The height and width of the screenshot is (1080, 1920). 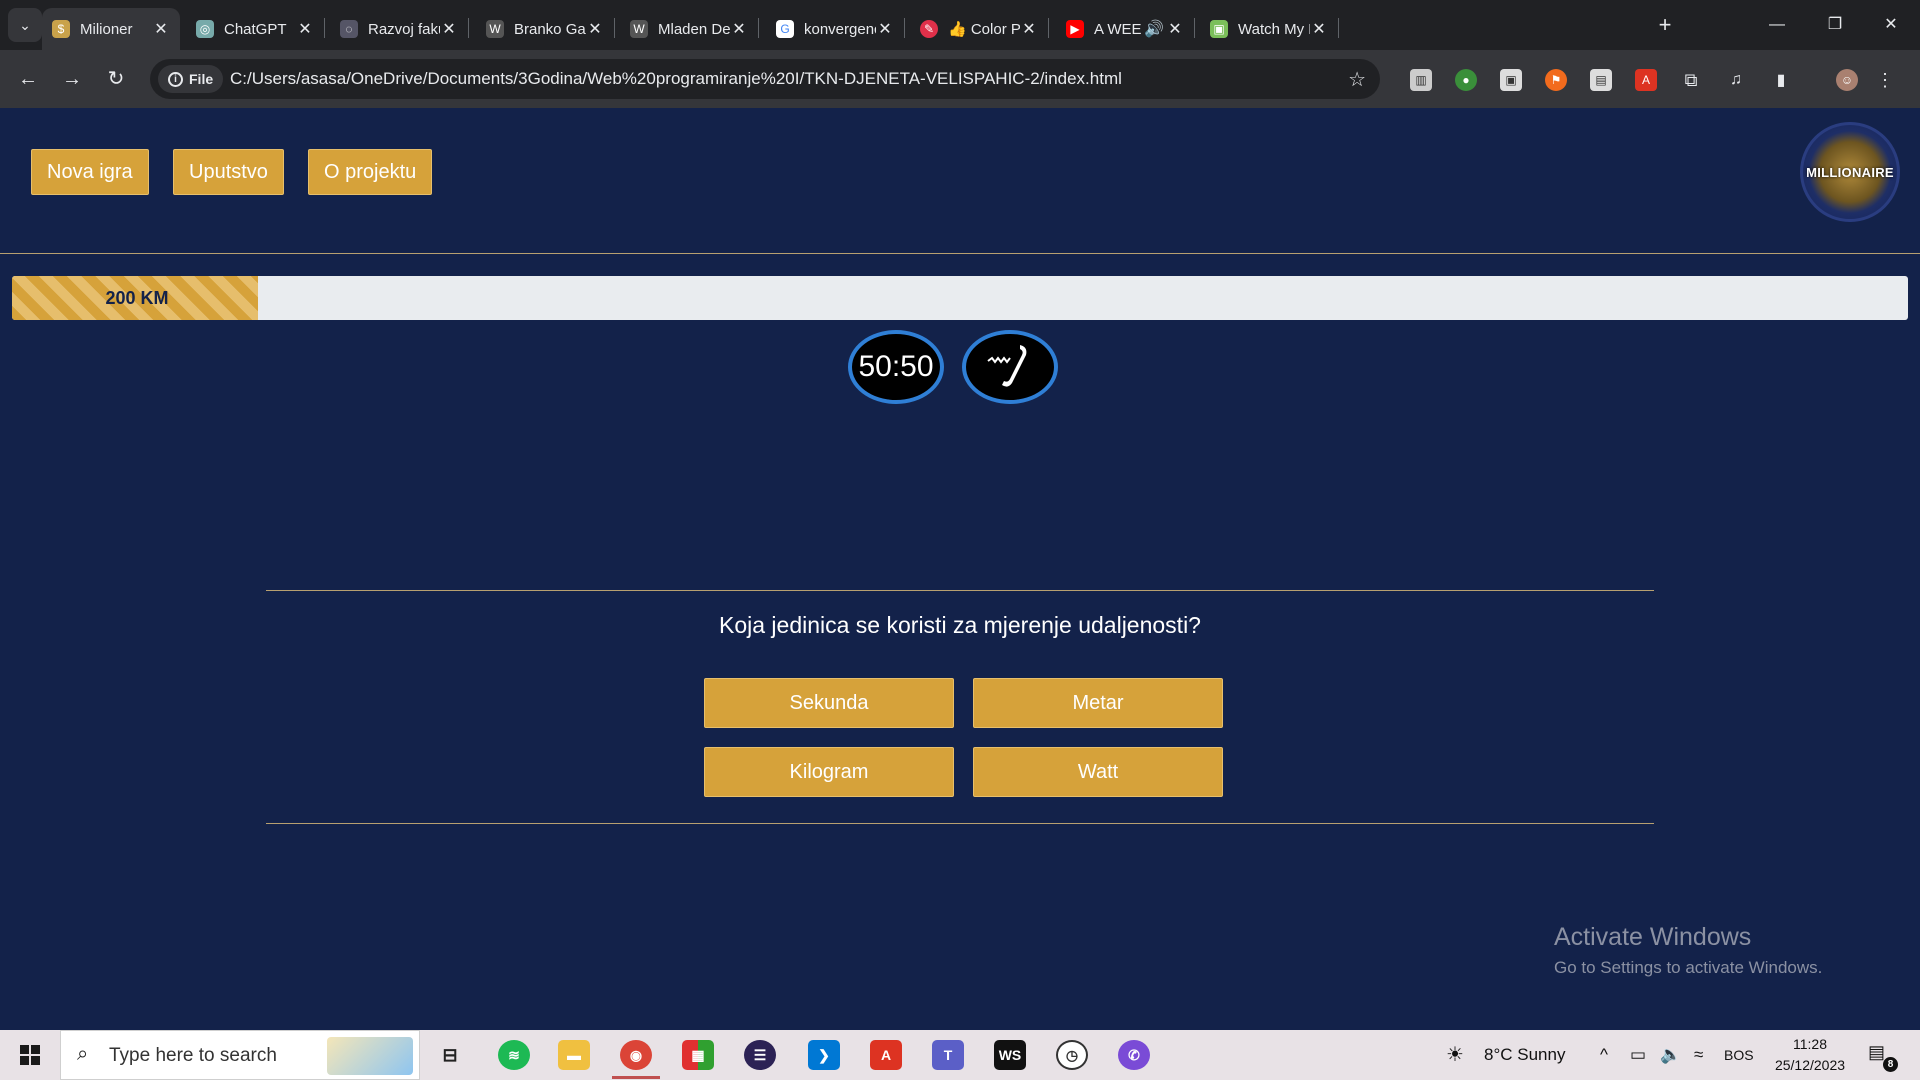 I want to click on tab-watch: ▣ Watch My Mo ✕, so click(x=1269, y=29).